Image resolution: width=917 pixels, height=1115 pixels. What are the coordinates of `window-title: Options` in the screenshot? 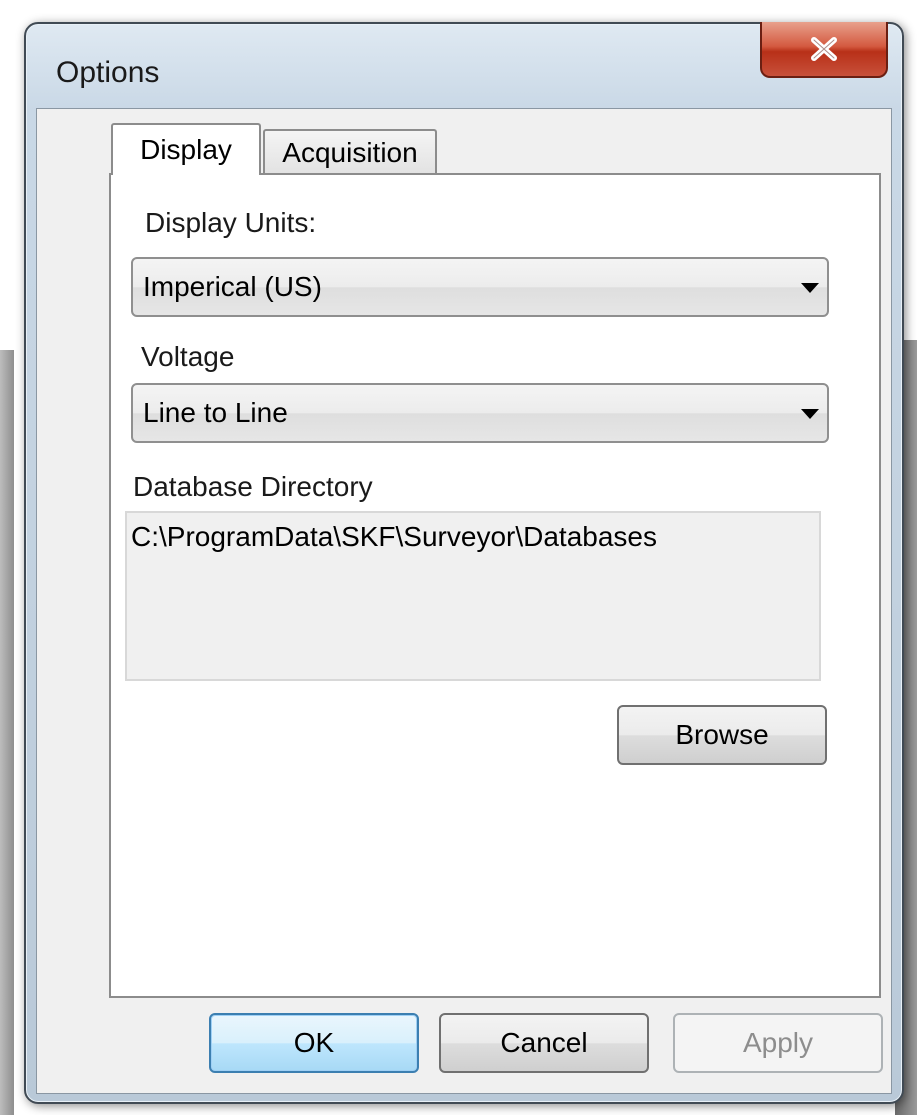 It's located at (108, 72).